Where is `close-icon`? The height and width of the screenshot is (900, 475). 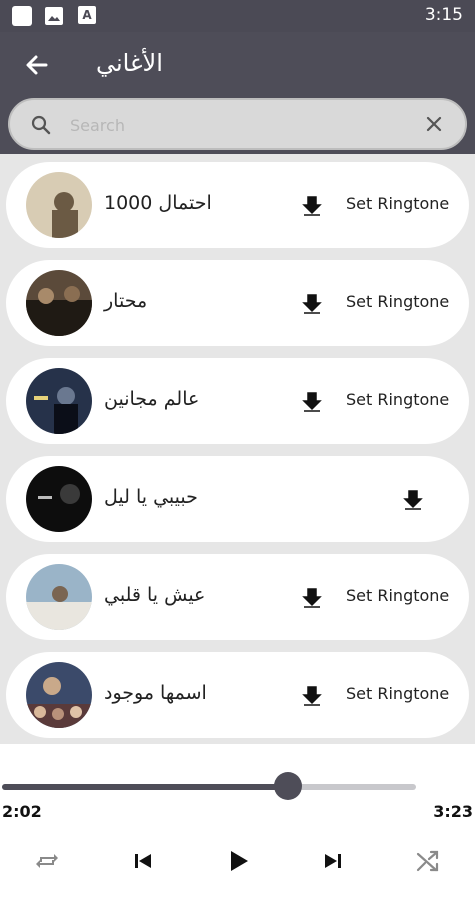
close-icon is located at coordinates (434, 124).